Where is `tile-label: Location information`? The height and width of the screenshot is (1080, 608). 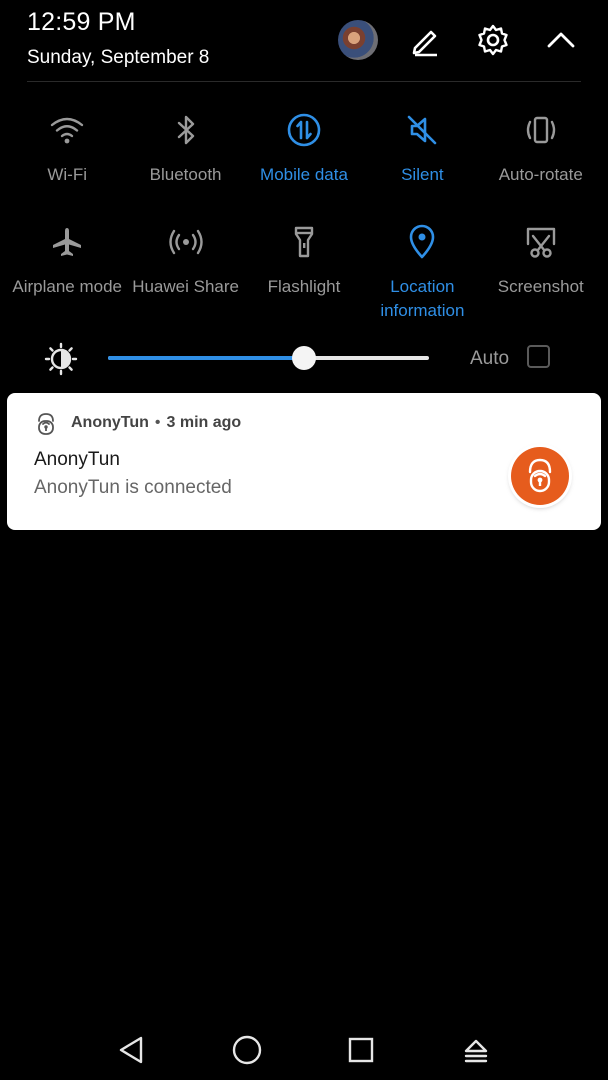 tile-label: Location information is located at coordinates (422, 298).